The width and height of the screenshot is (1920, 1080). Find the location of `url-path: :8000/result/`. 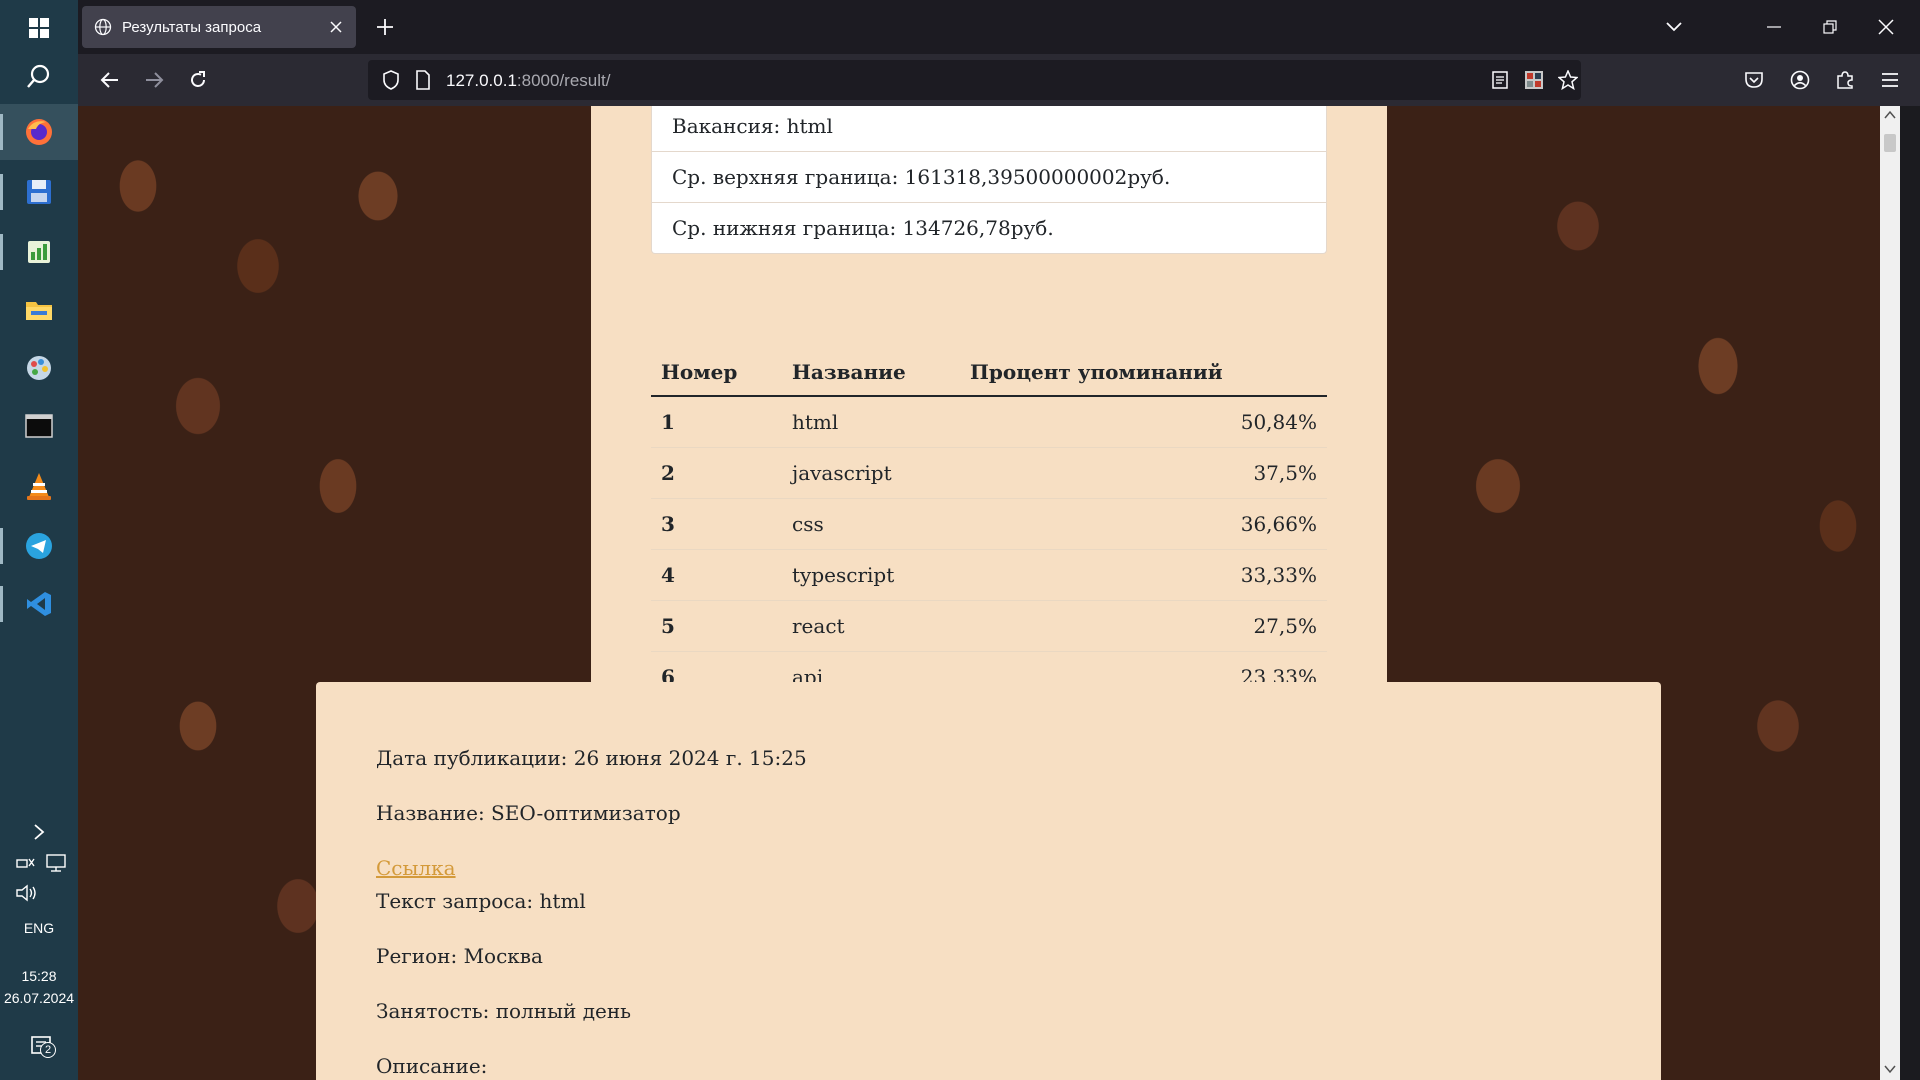

url-path: :8000/result/ is located at coordinates (563, 80).